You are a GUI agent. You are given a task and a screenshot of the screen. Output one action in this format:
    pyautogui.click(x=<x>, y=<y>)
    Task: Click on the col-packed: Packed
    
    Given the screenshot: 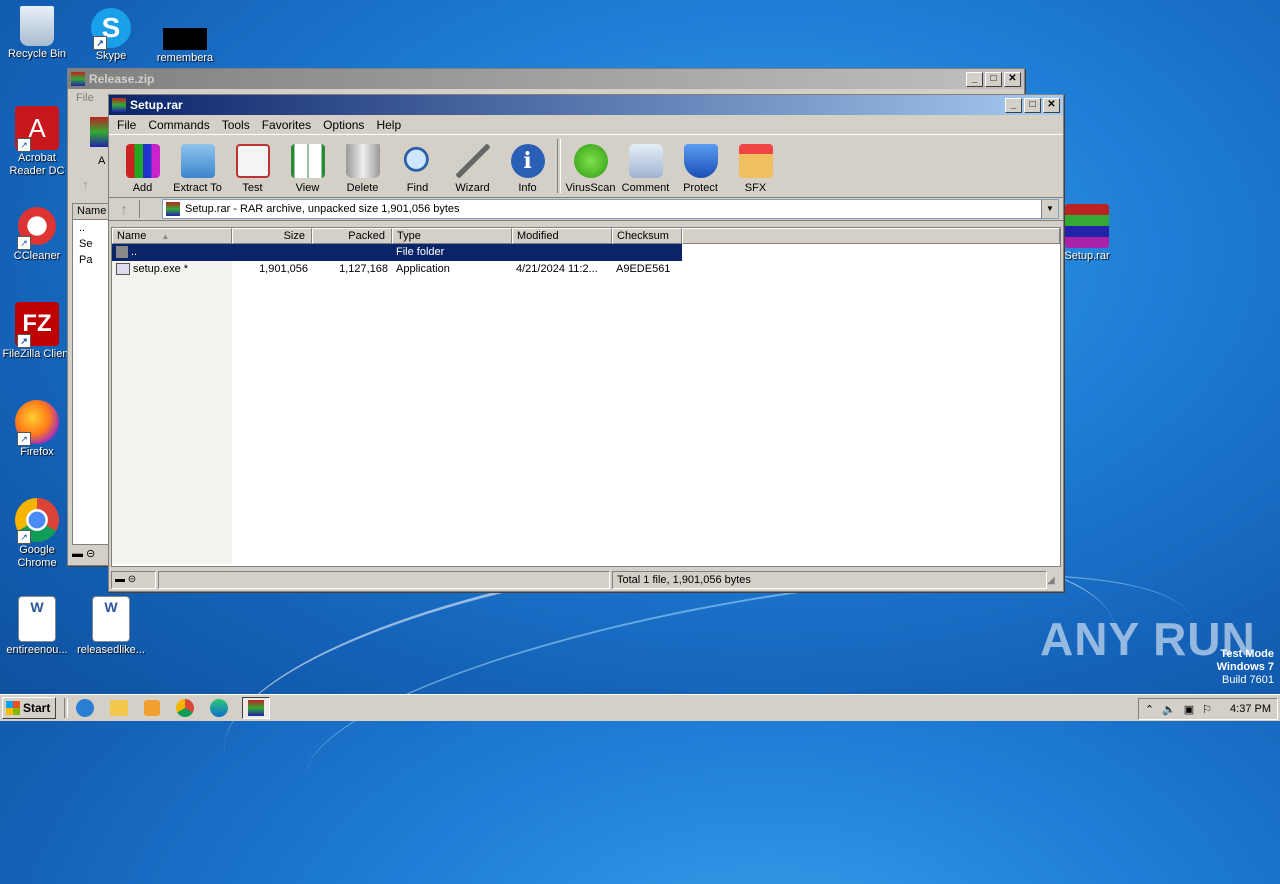 What is the action you would take?
    pyautogui.click(x=352, y=236)
    